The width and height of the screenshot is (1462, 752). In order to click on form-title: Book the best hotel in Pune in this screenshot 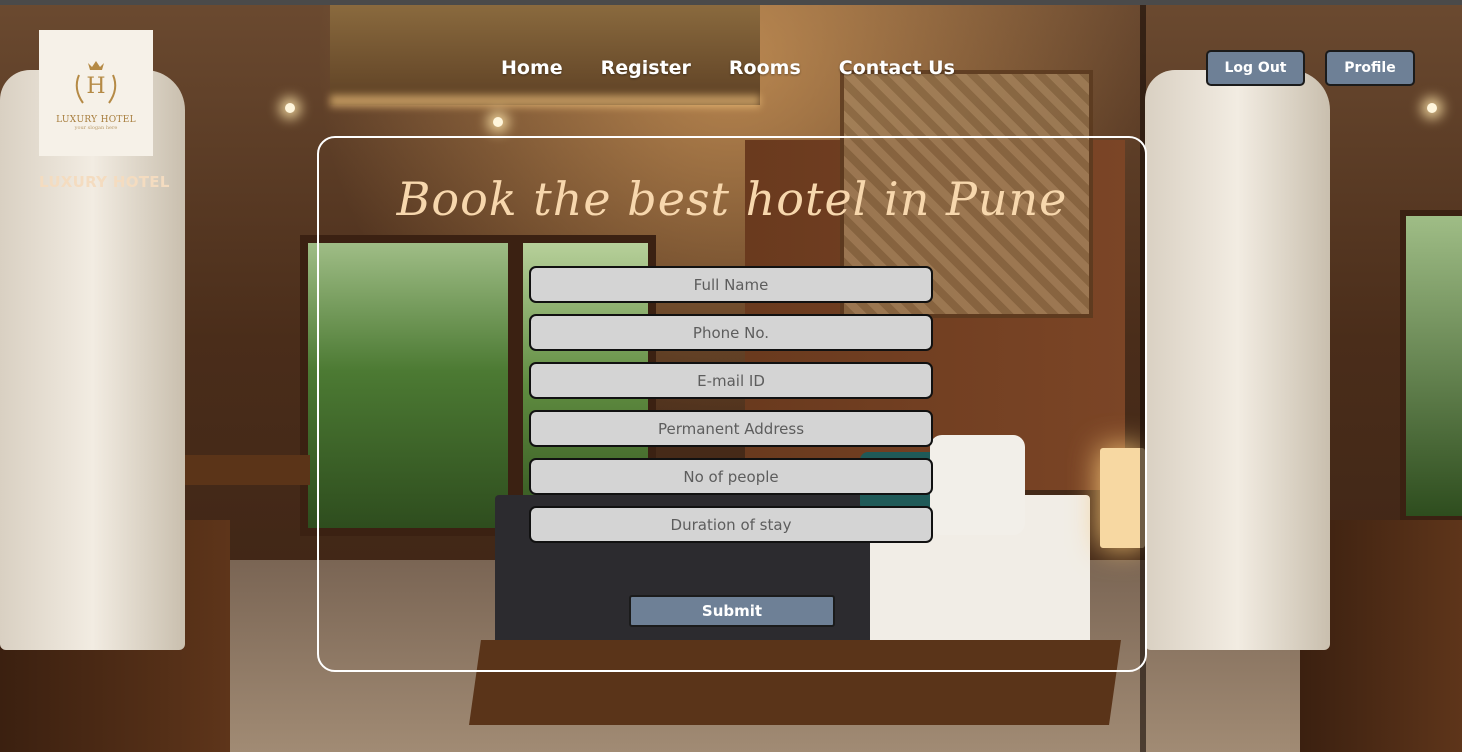, I will do `click(732, 199)`.